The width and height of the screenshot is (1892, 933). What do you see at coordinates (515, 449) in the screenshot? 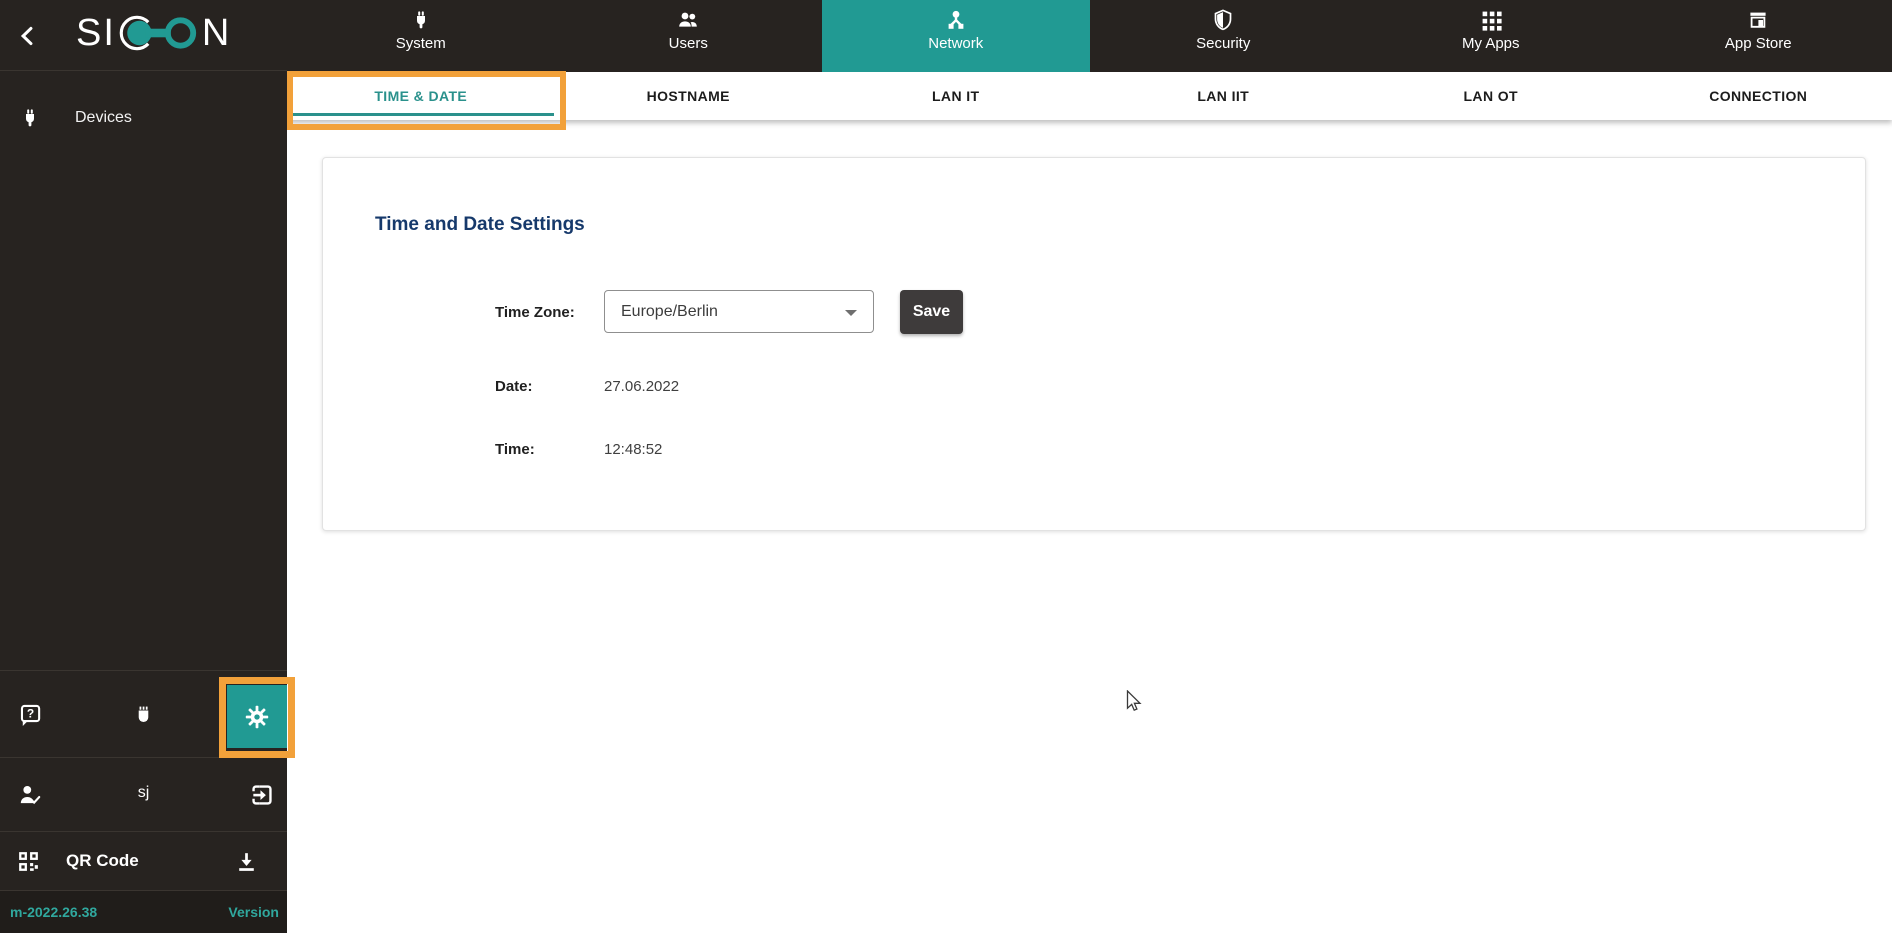
I see `time-label: Time:` at bounding box center [515, 449].